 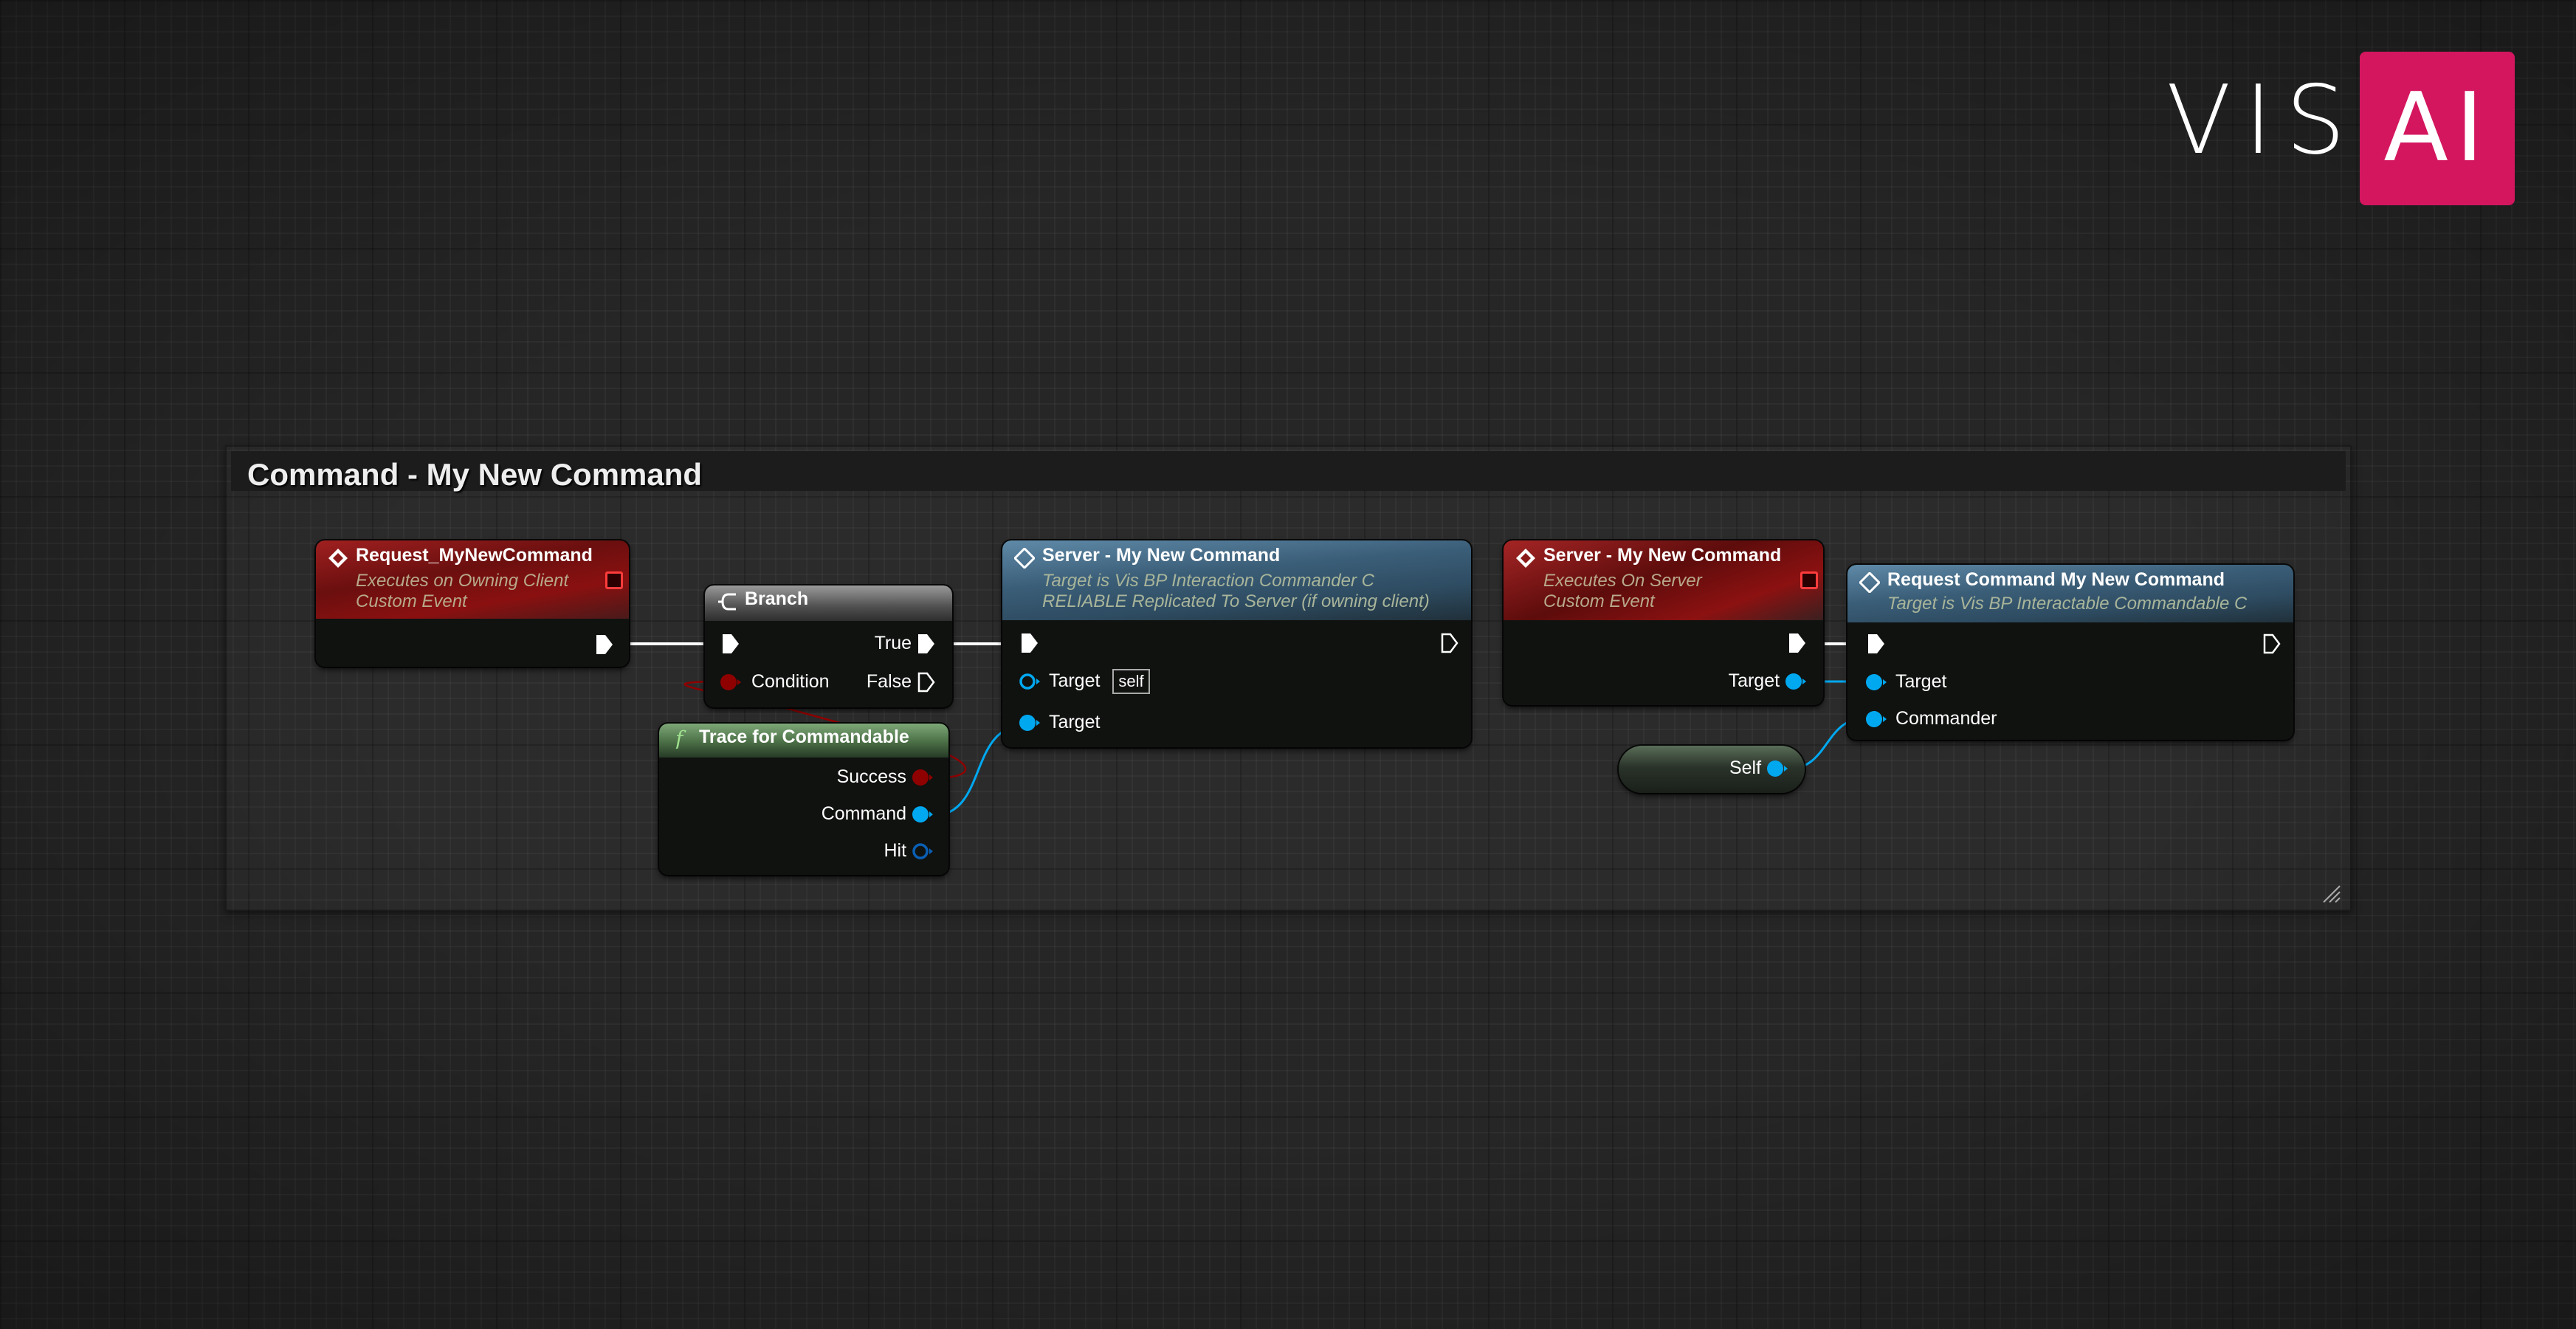 I want to click on command-pin: Command, so click(x=878, y=814).